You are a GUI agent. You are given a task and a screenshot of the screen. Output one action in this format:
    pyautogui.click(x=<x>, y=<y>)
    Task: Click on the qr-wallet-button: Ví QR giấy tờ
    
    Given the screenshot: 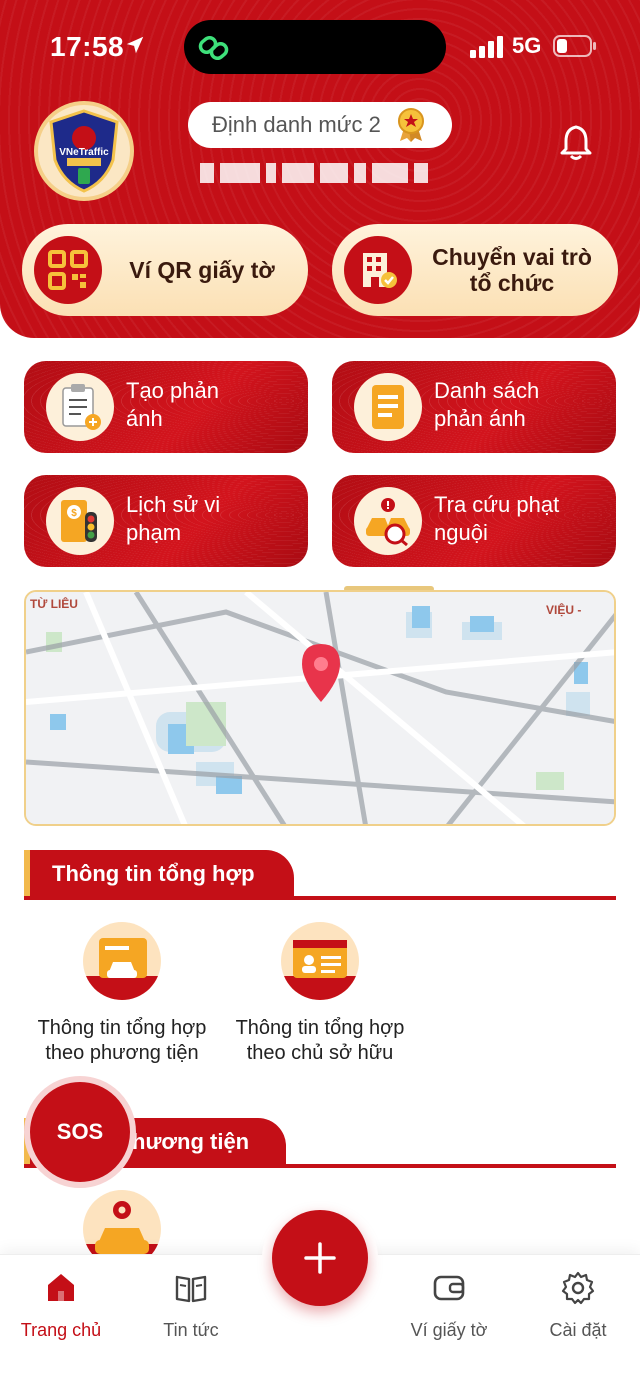 What is the action you would take?
    pyautogui.click(x=165, y=270)
    